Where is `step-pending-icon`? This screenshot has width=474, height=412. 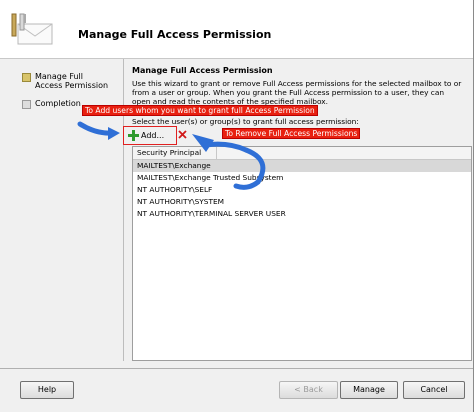 step-pending-icon is located at coordinates (26, 104).